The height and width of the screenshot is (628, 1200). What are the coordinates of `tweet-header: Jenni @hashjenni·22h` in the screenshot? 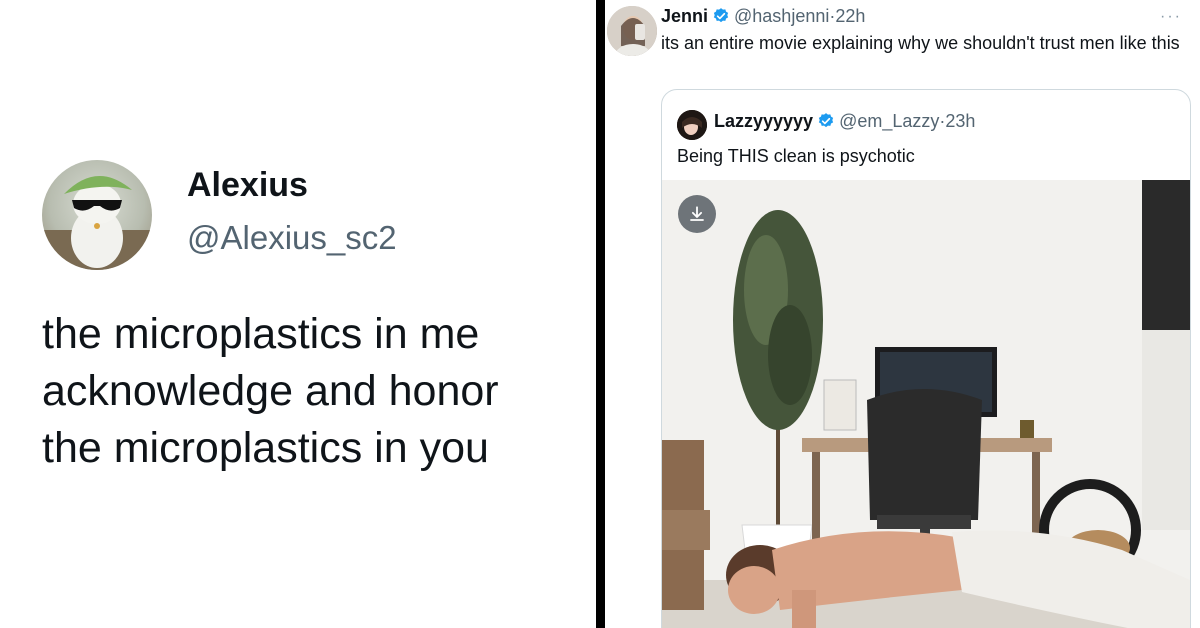 It's located at (763, 18).